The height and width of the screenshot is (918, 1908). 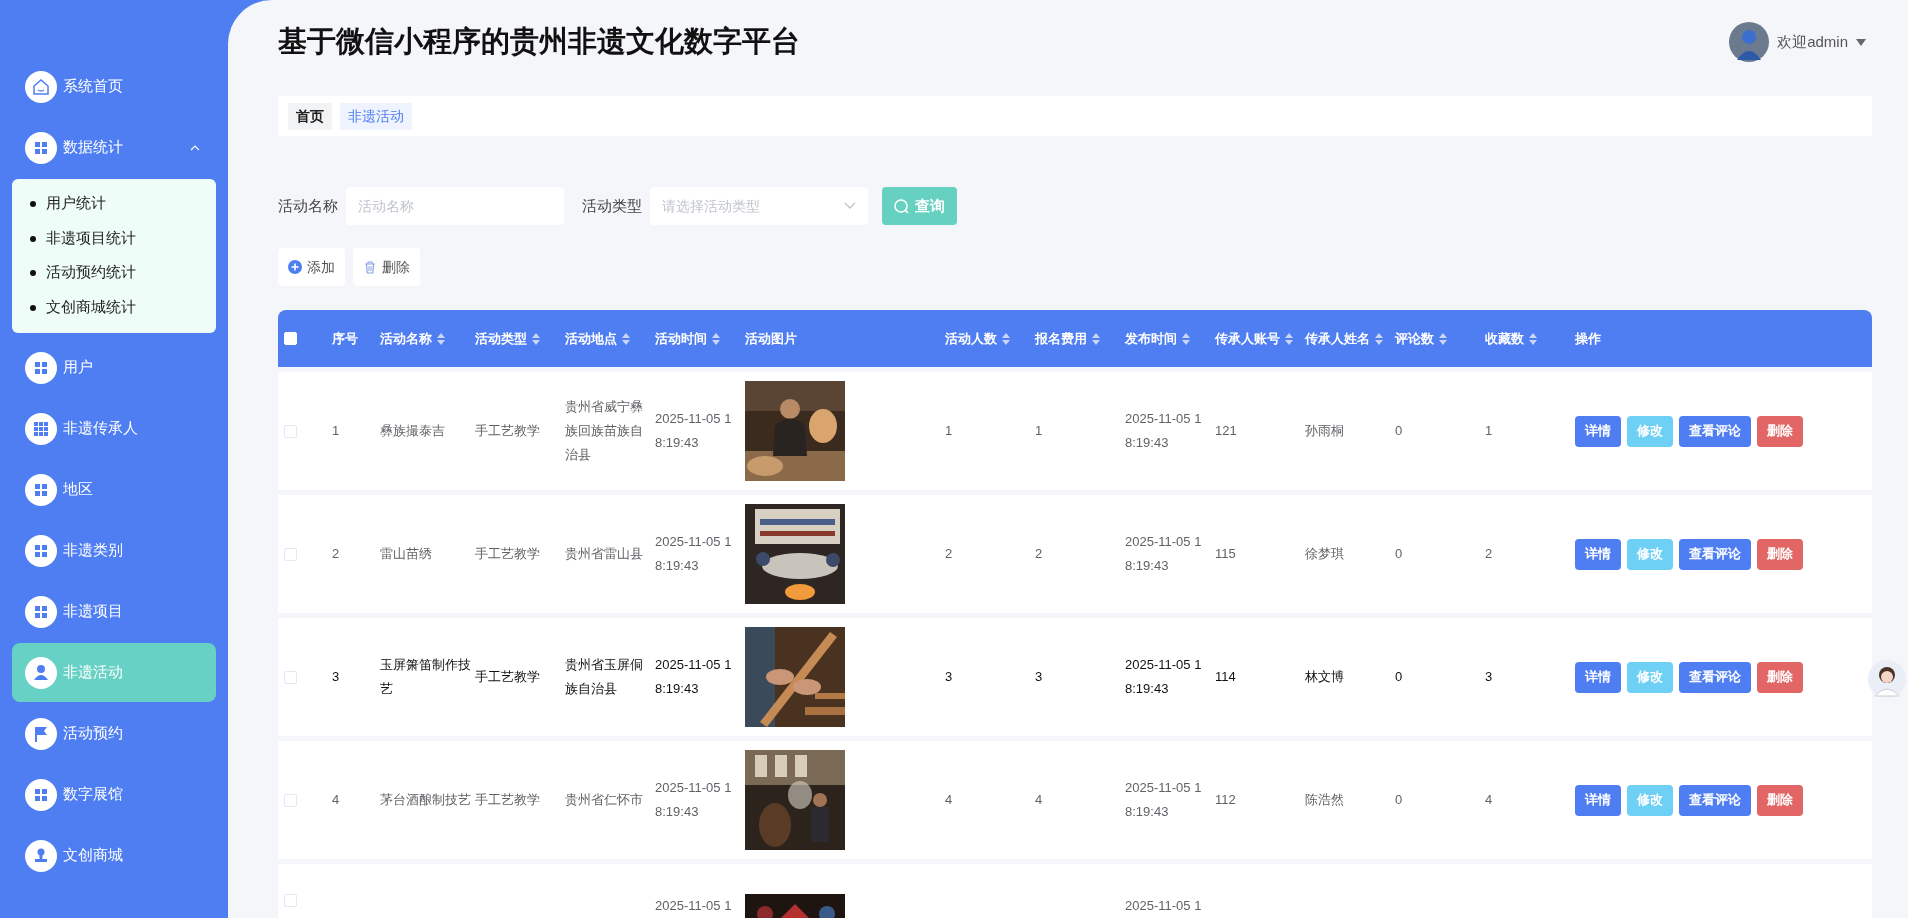 What do you see at coordinates (114, 794) in the screenshot?
I see `sidebar-item: 数字展馆` at bounding box center [114, 794].